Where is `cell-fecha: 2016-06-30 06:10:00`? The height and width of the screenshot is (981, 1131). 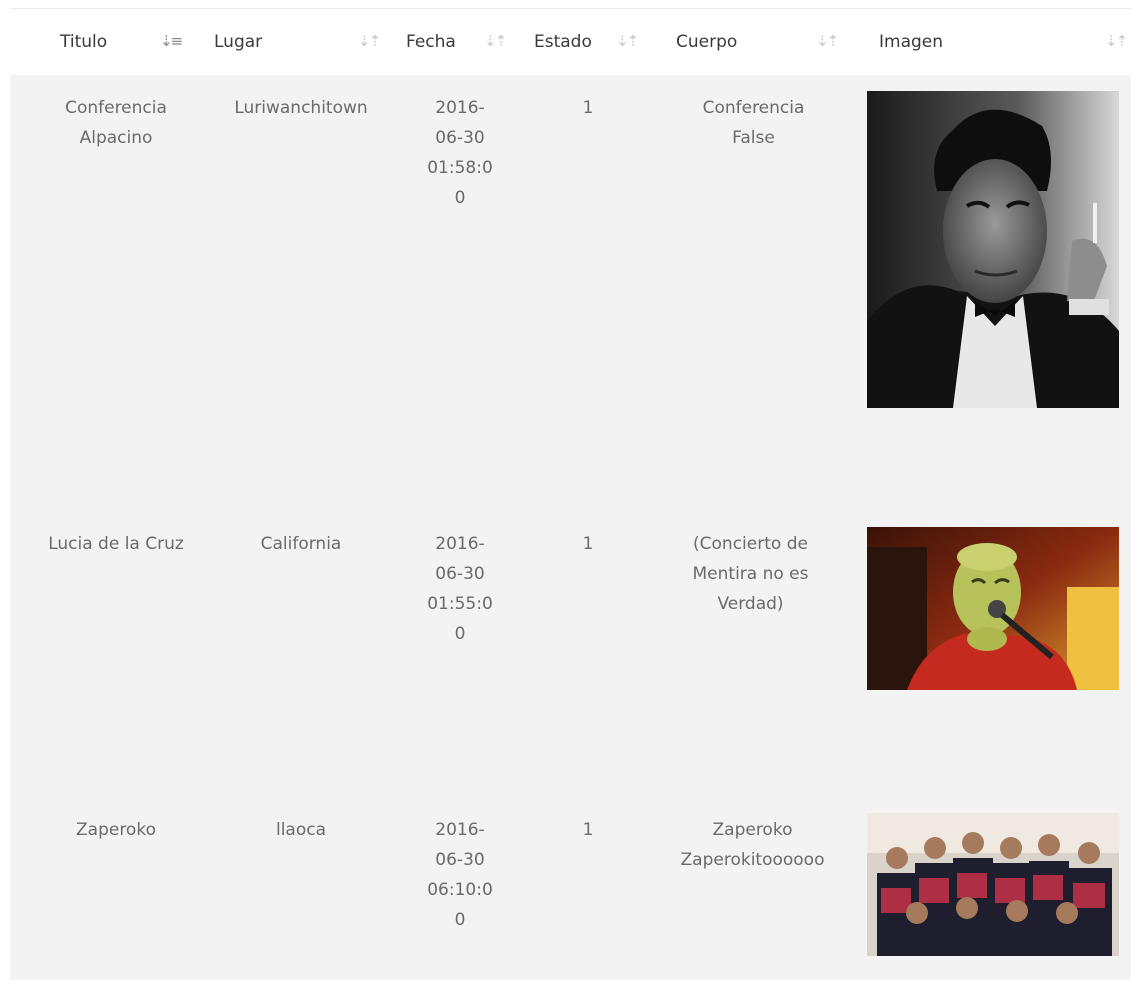
cell-fecha: 2016-06-30 06:10:00 is located at coordinates (460, 874).